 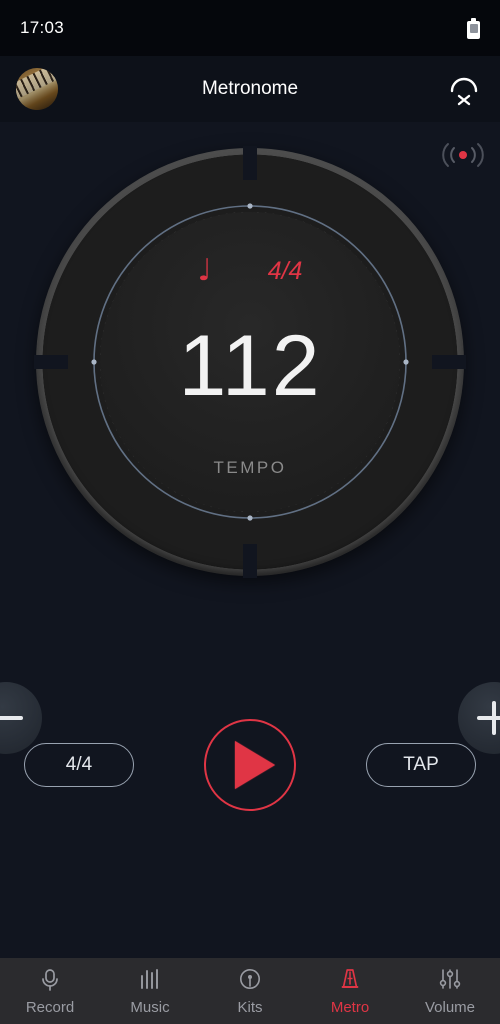 What do you see at coordinates (421, 765) in the screenshot?
I see `tap-tempo-button: TAP` at bounding box center [421, 765].